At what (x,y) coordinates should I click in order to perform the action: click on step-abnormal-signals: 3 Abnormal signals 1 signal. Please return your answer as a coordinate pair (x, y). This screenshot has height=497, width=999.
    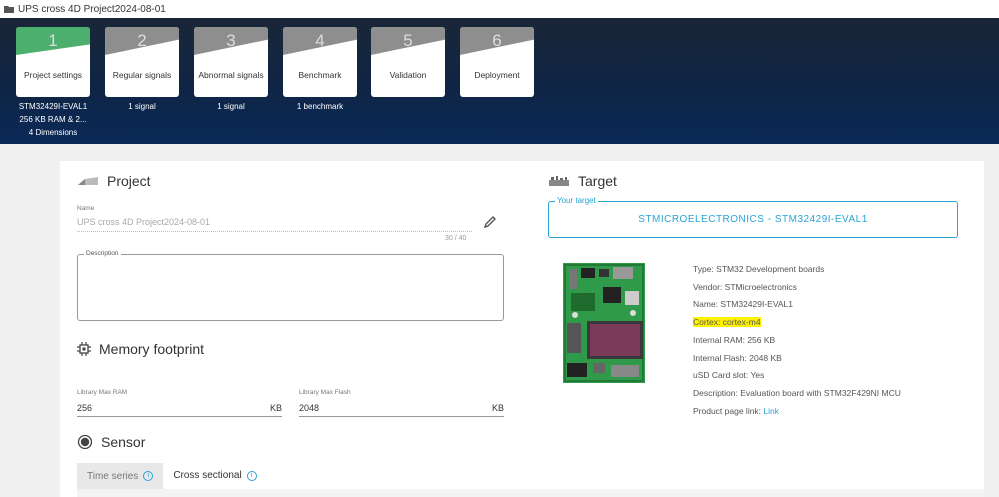
    Looking at the image, I should click on (231, 70).